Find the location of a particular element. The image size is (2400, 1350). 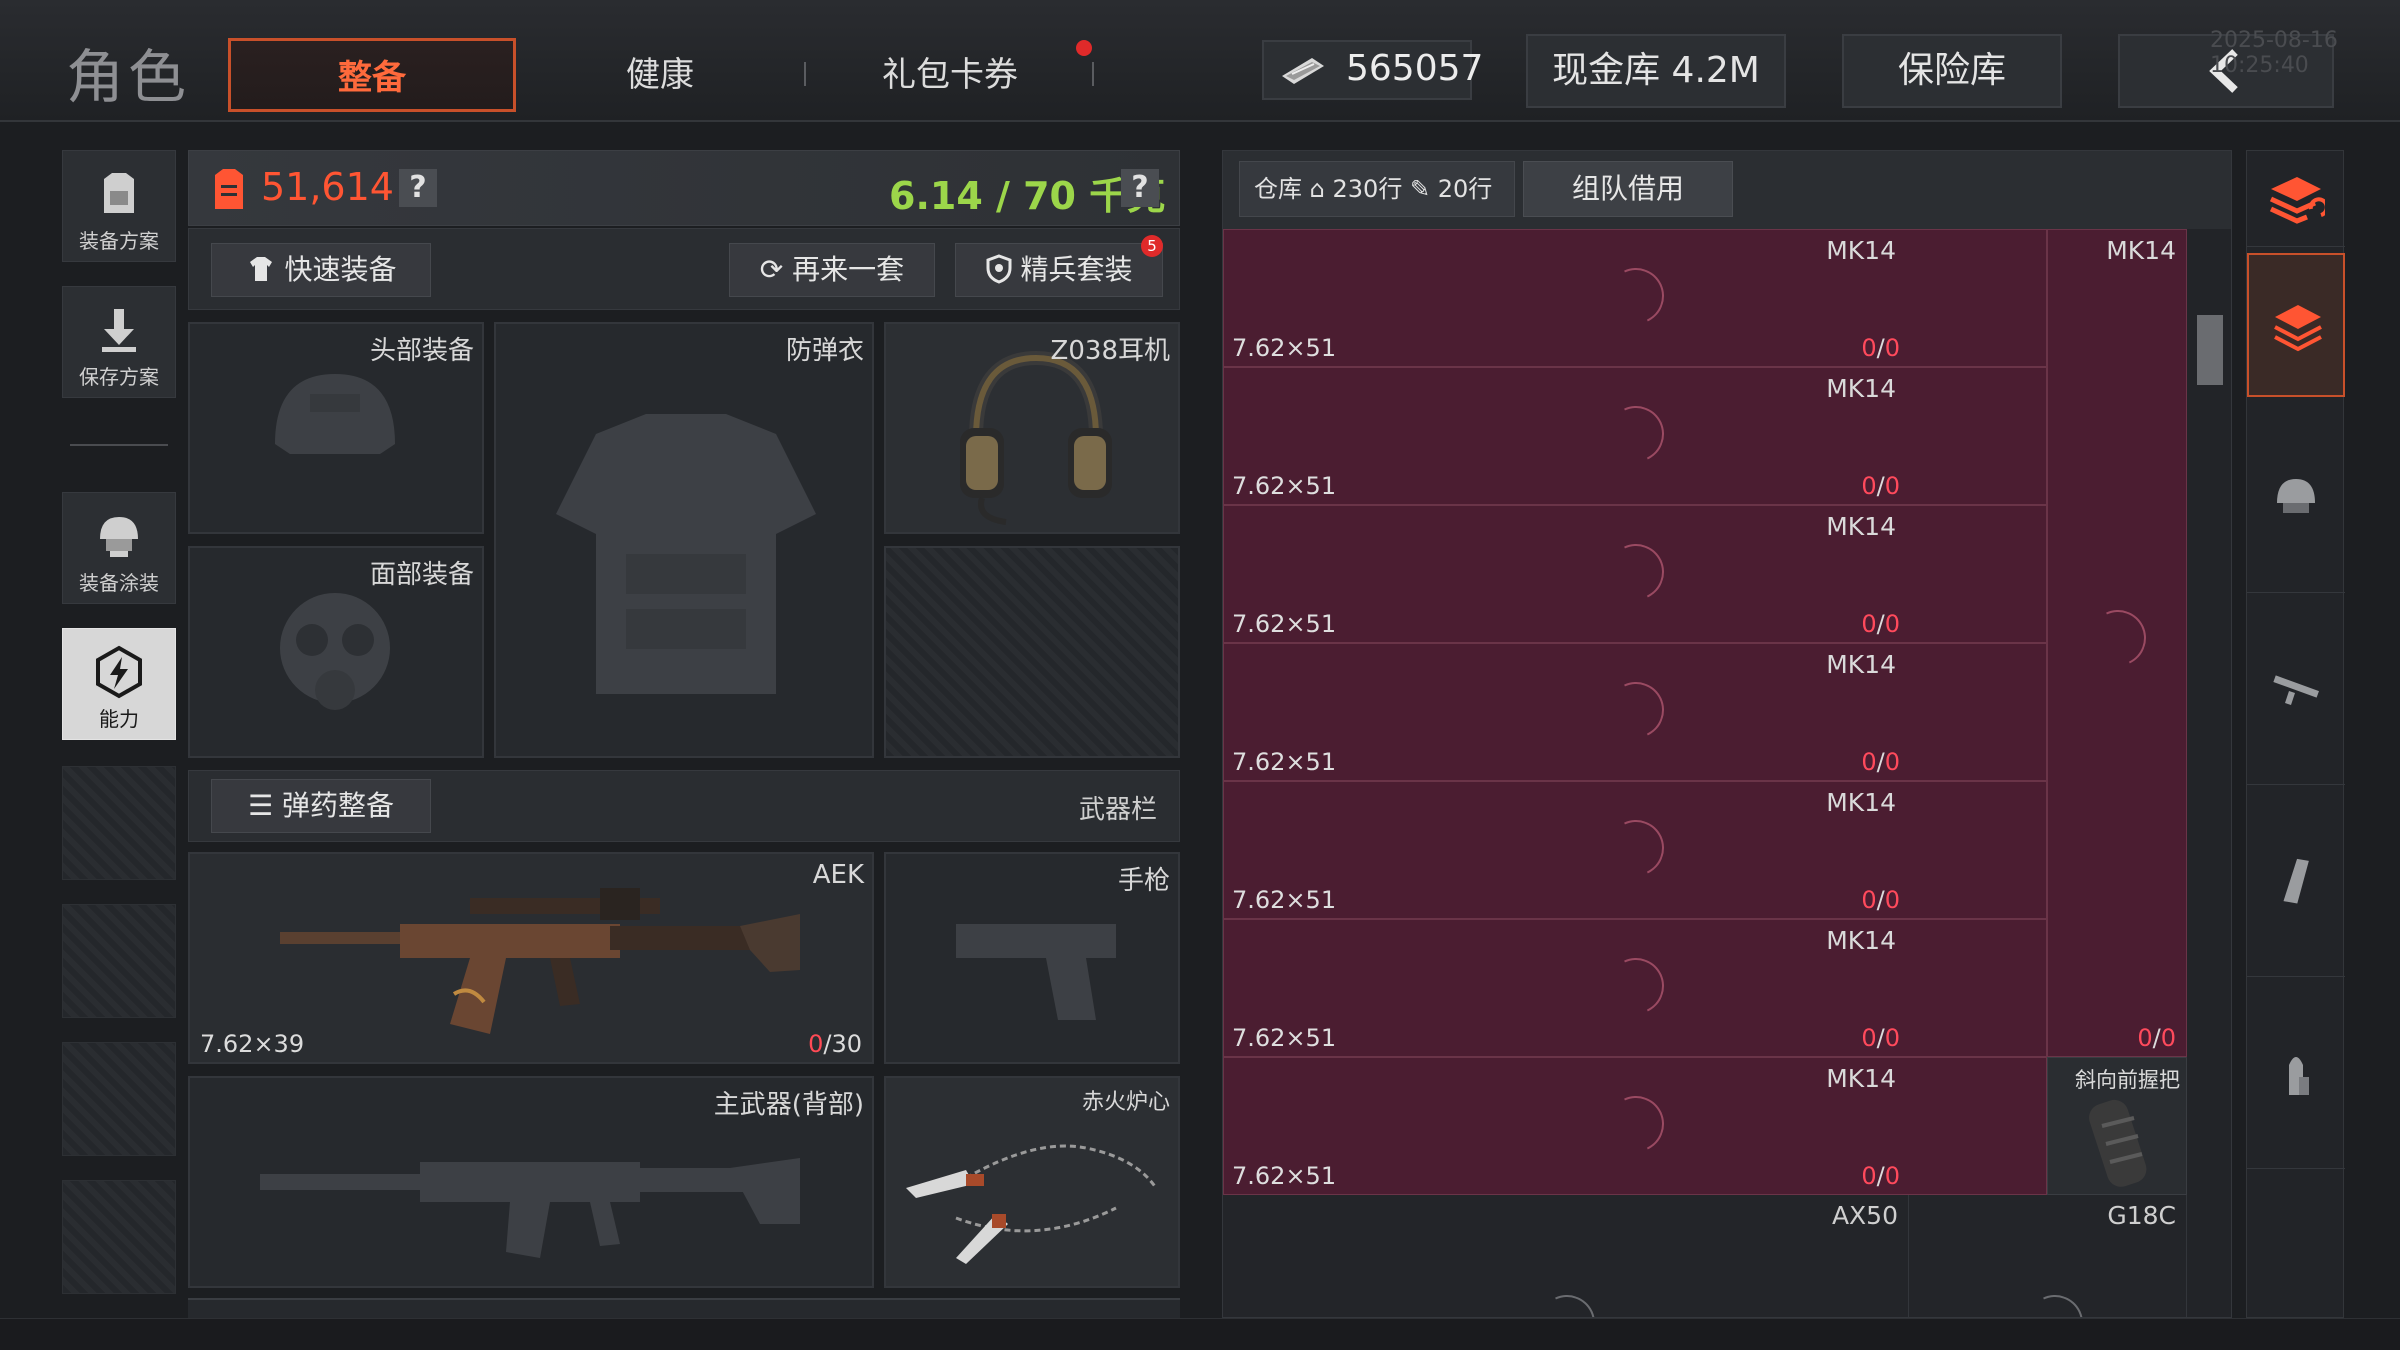

inventory-scrollbar is located at coordinates (2209, 812).